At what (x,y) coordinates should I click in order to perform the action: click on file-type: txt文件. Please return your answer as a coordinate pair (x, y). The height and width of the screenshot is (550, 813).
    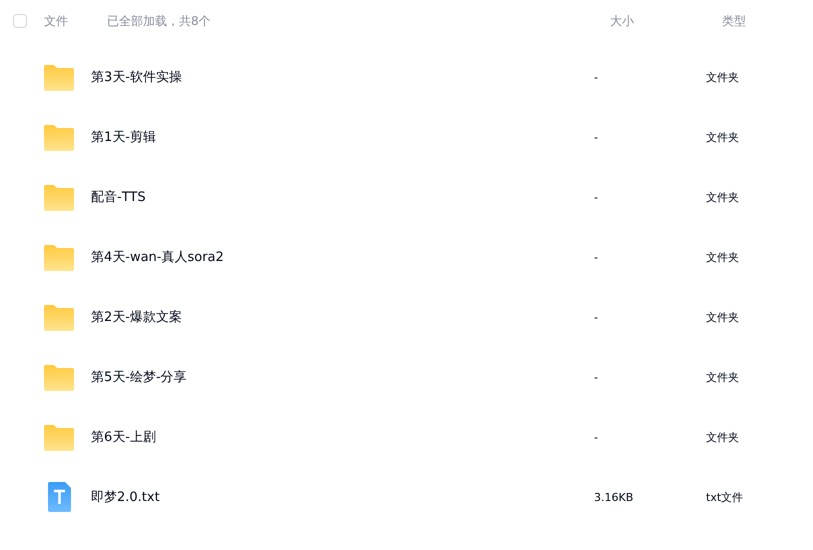
    Looking at the image, I should click on (725, 497).